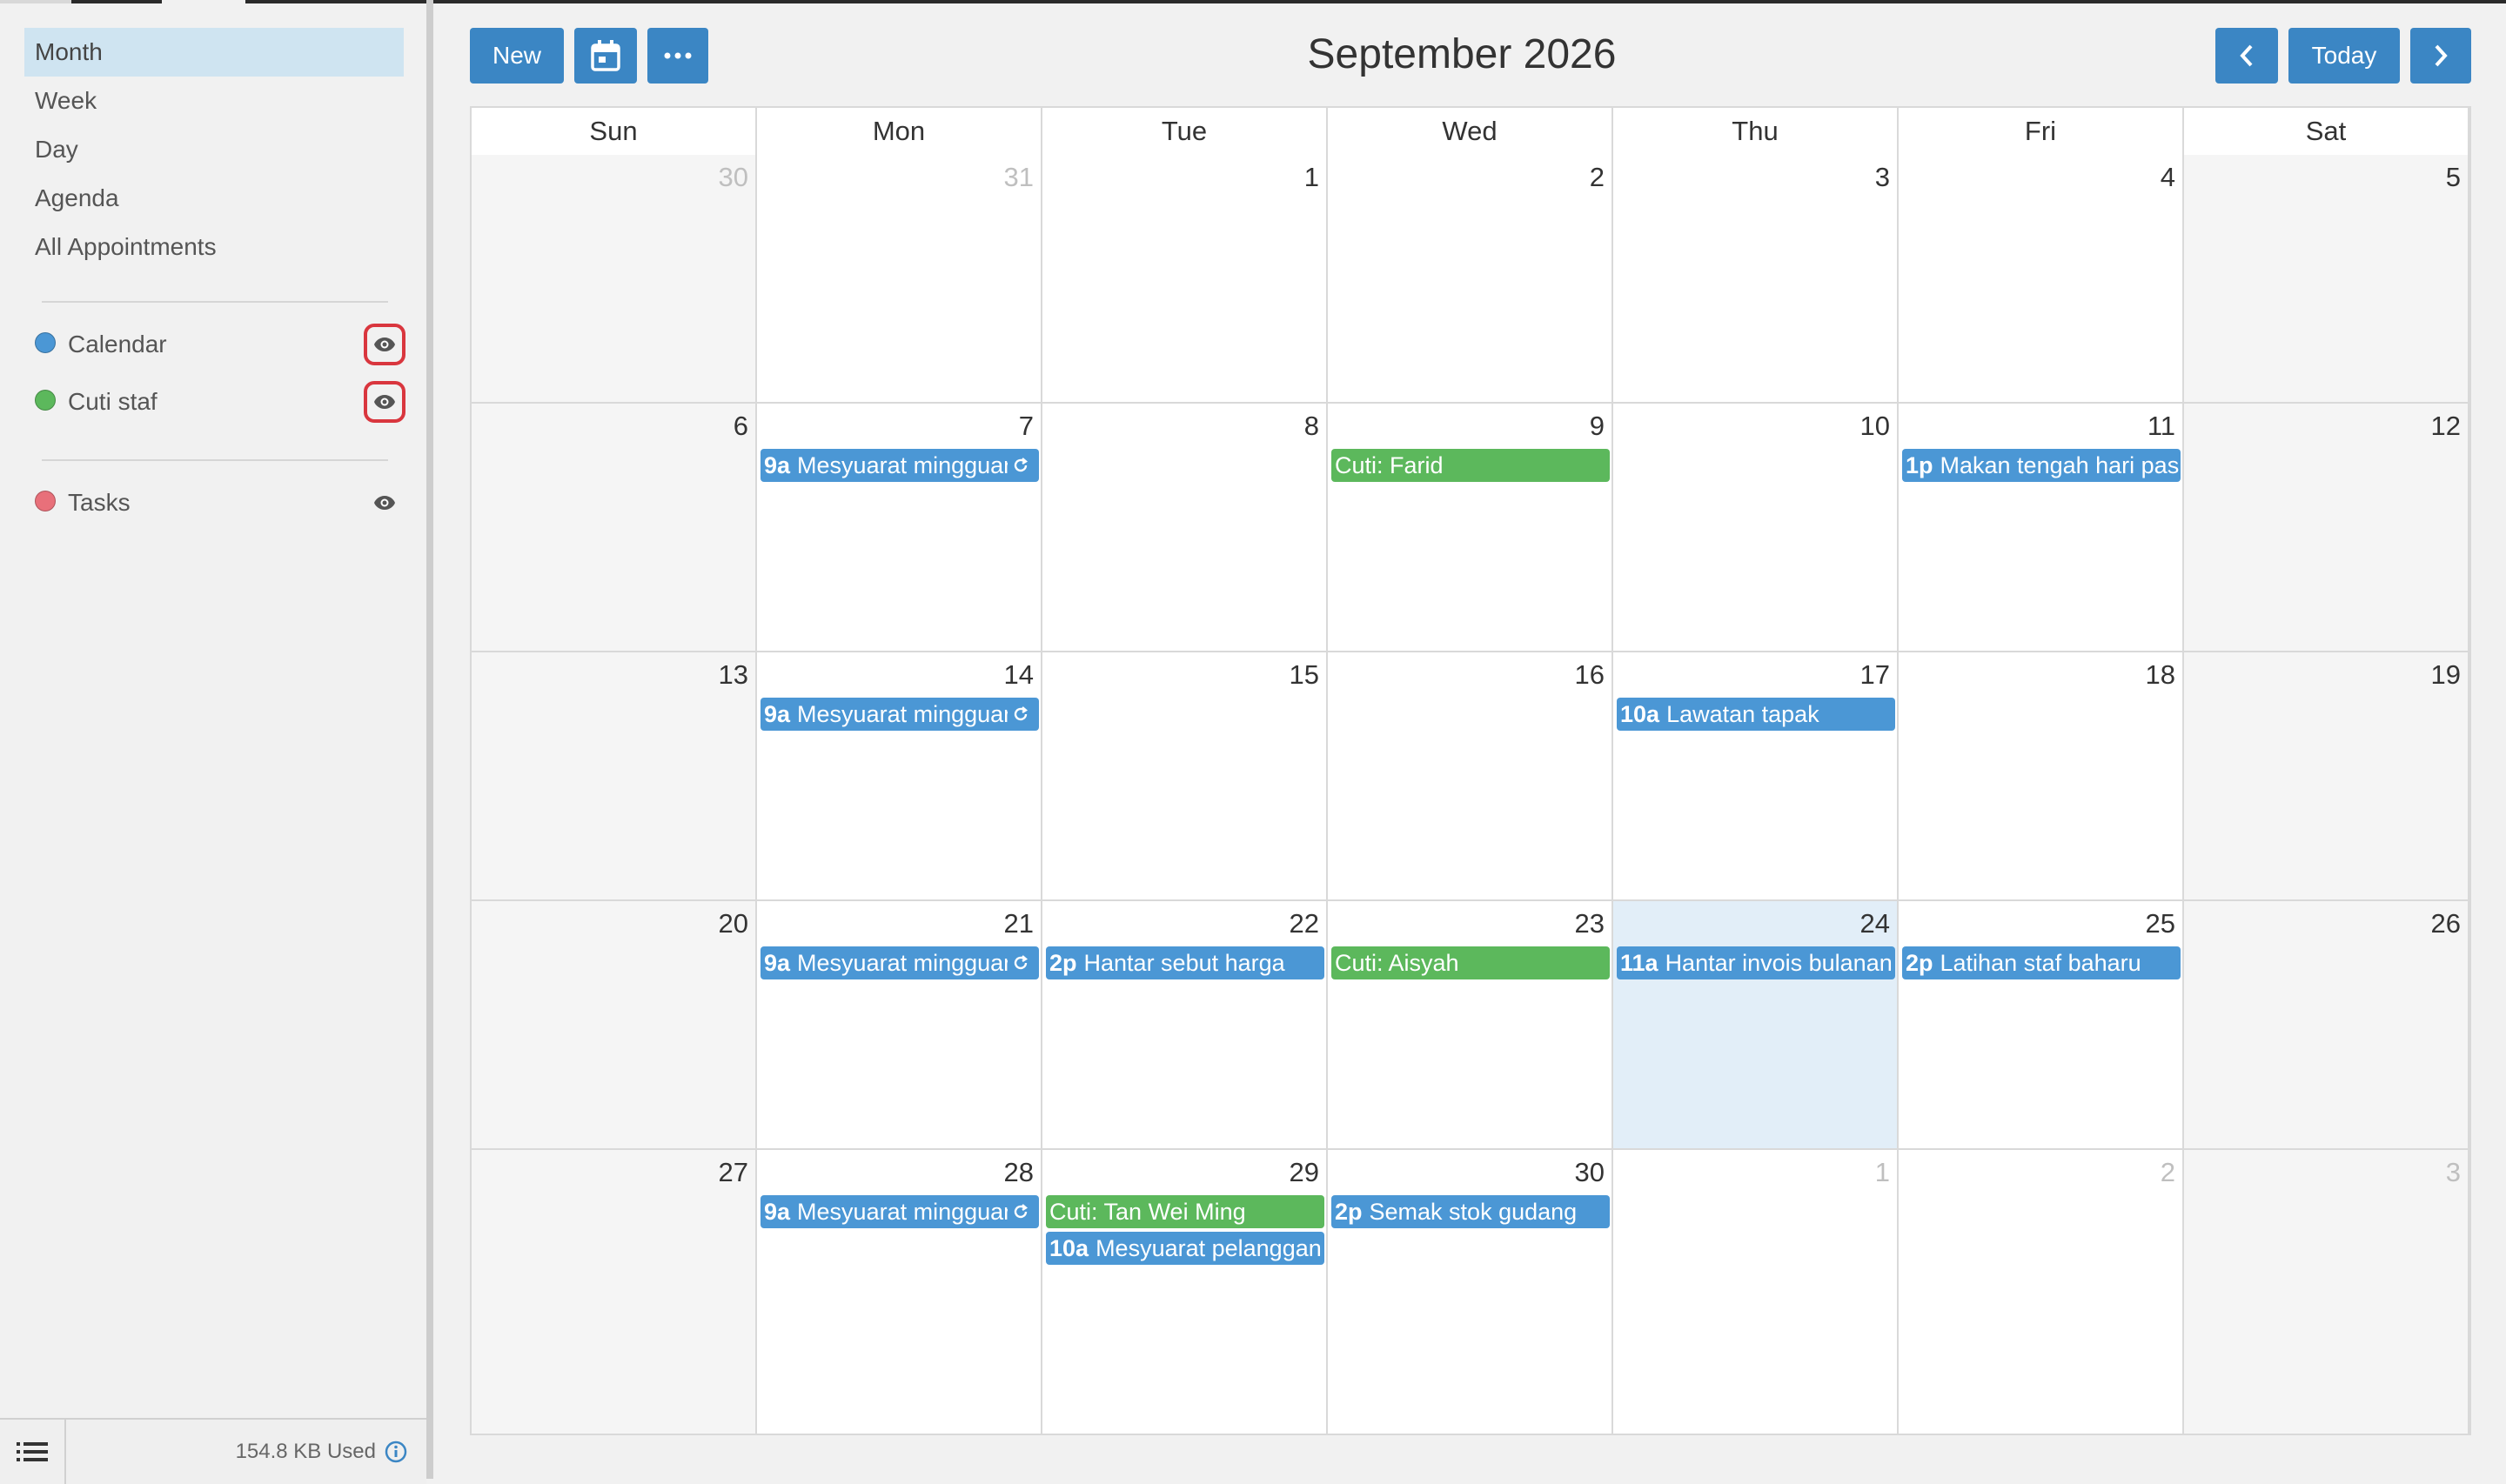 Image resolution: width=2506 pixels, height=1484 pixels. Describe the element at coordinates (614, 528) in the screenshot. I see `day-cell: 6` at that location.